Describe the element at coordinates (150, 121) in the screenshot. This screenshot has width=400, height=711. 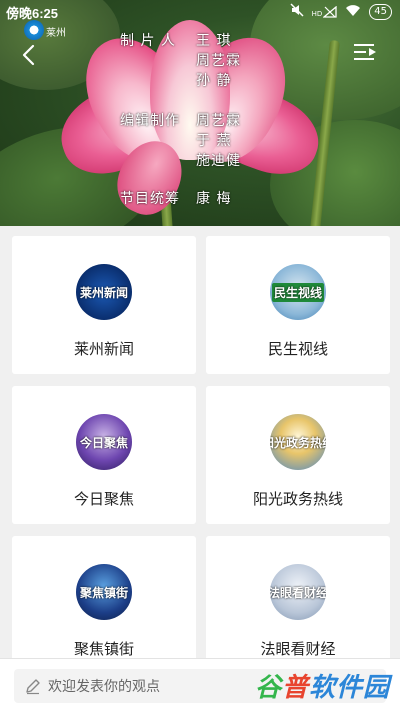
I see `credit-role: 编辑制作` at that location.